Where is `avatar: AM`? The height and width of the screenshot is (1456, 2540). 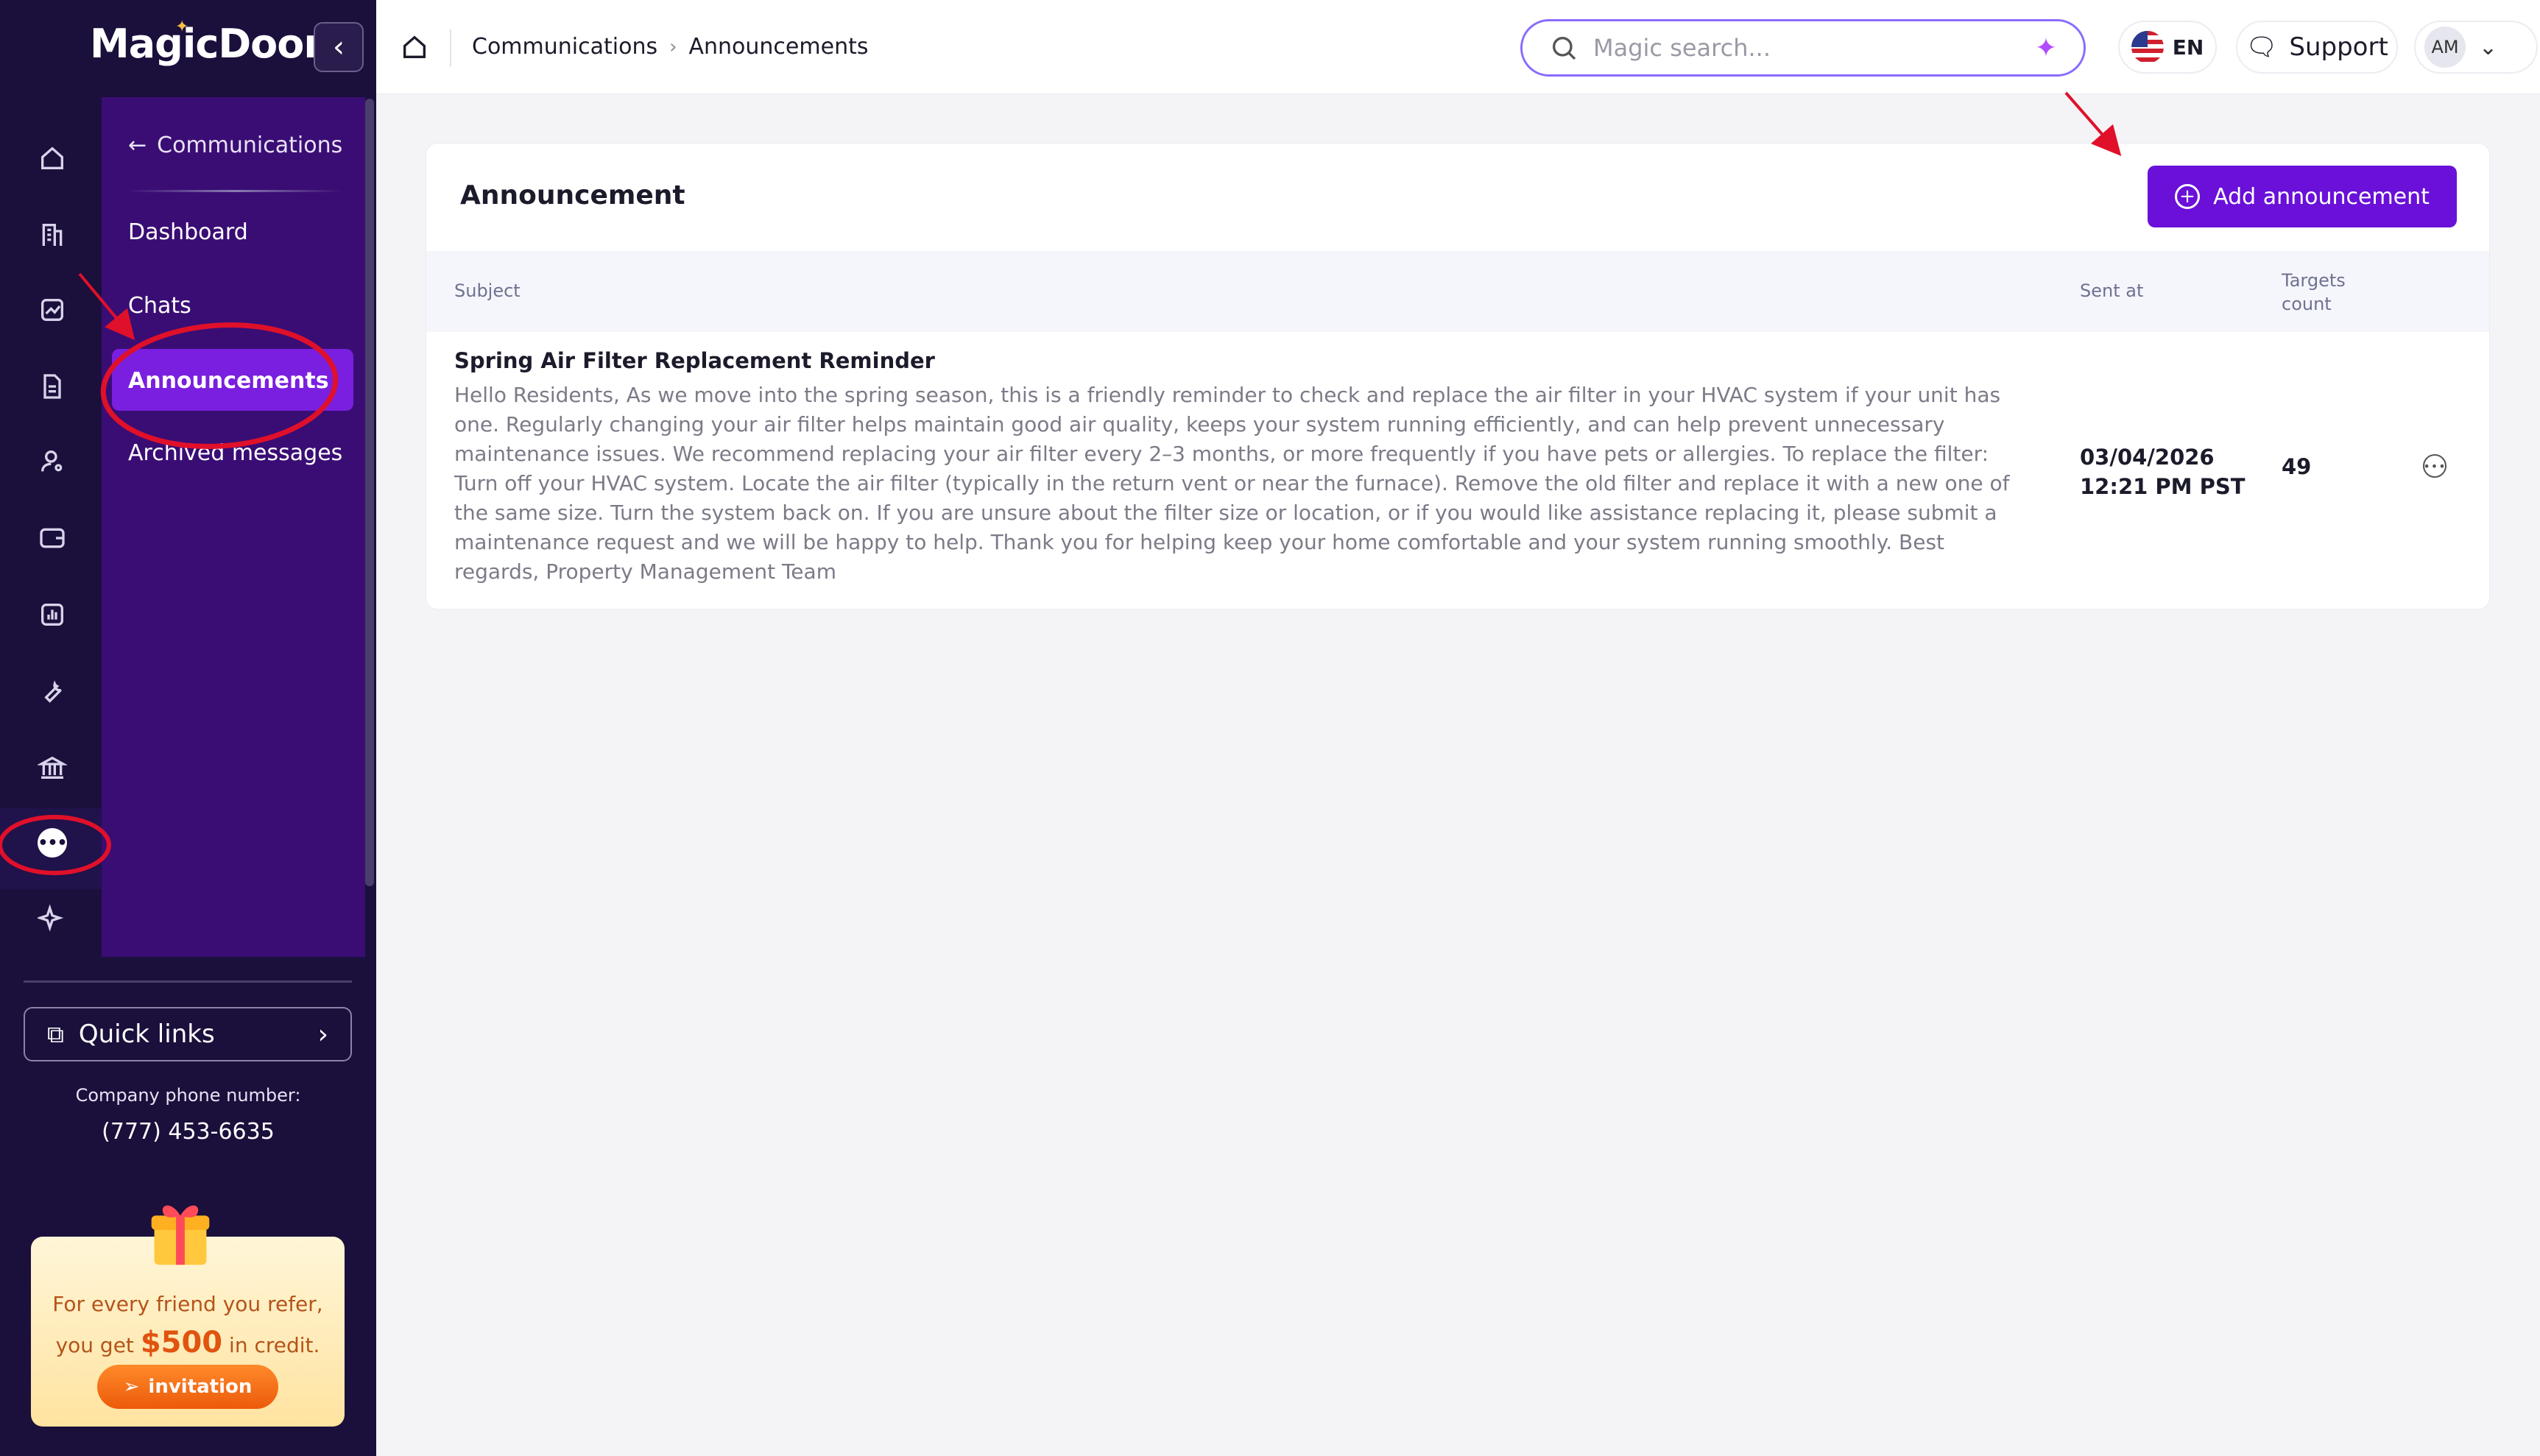 avatar: AM is located at coordinates (2445, 47).